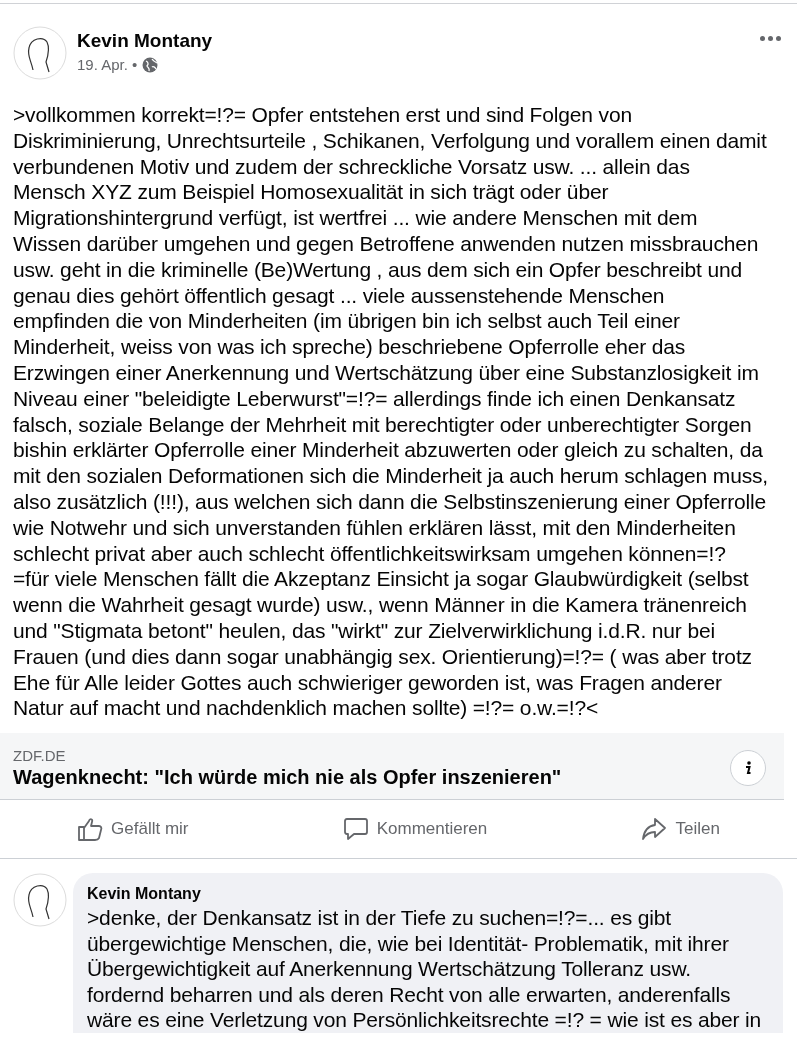 This screenshot has height=1057, width=797. I want to click on info-icon, so click(748, 768).